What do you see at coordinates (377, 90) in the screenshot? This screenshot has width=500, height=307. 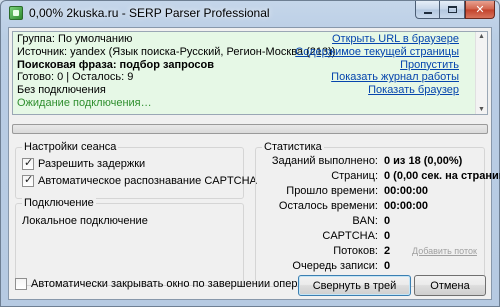 I see `show-browser-link: Показать браузер` at bounding box center [377, 90].